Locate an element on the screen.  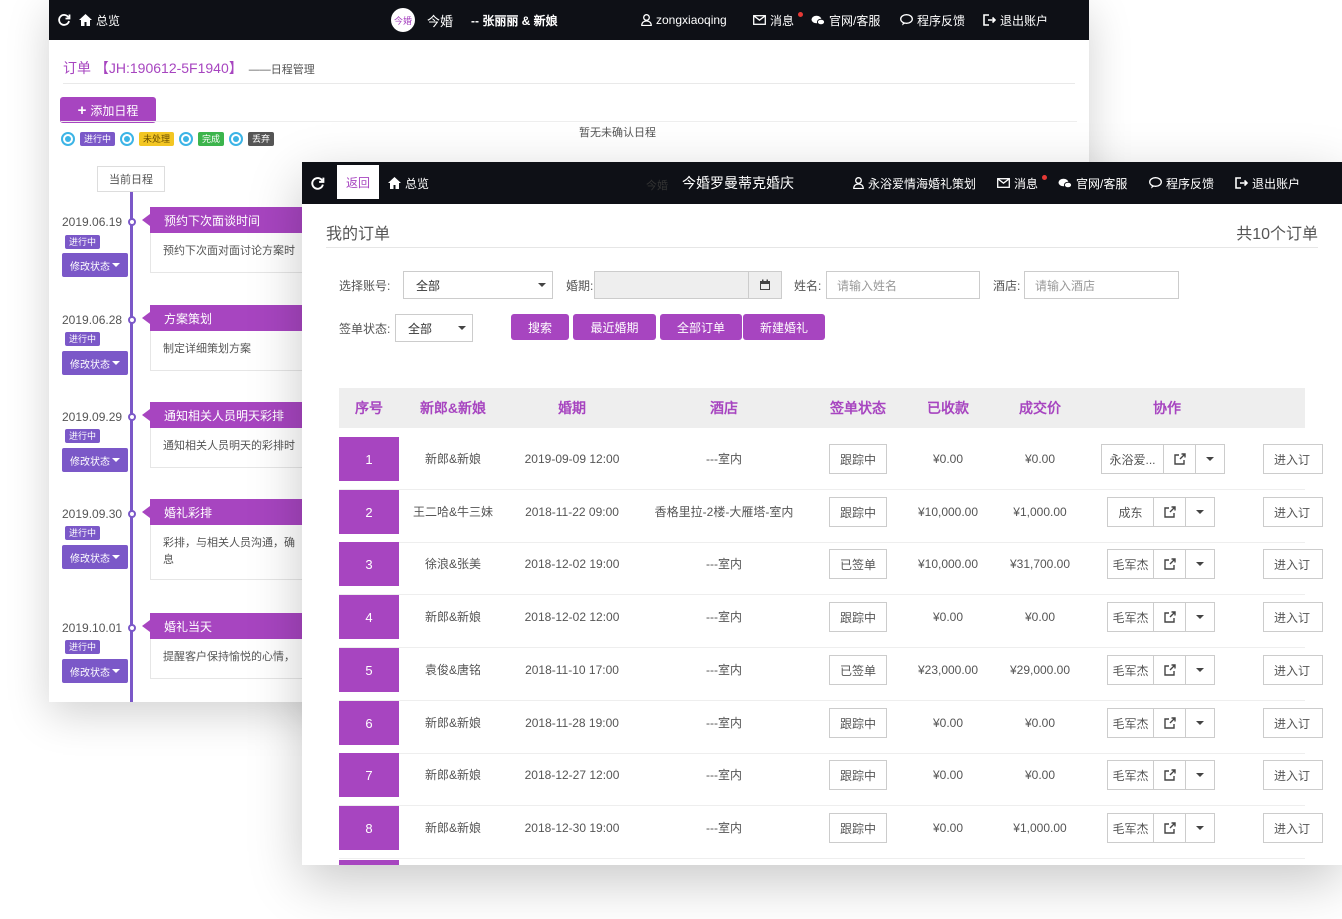
modify-status-label: 修改状态 is located at coordinates (90, 267).